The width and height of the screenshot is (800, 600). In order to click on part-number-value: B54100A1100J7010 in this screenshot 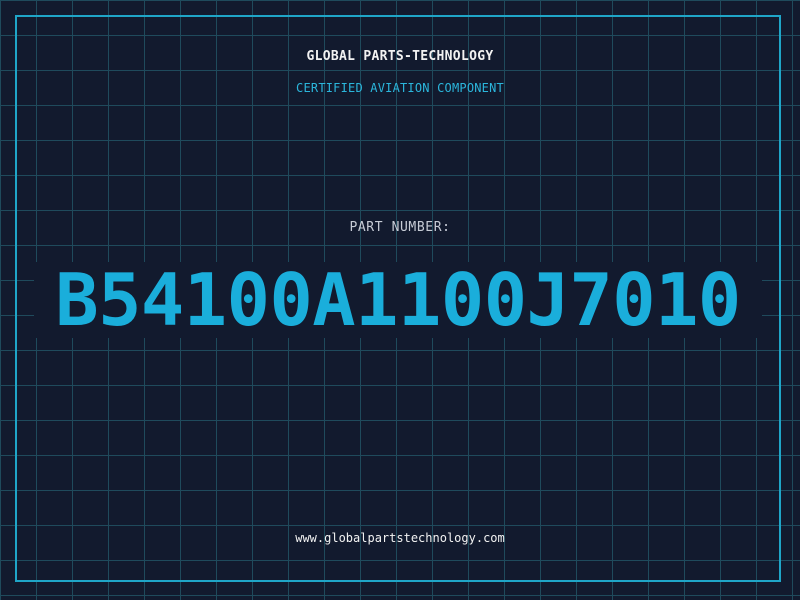, I will do `click(398, 300)`.